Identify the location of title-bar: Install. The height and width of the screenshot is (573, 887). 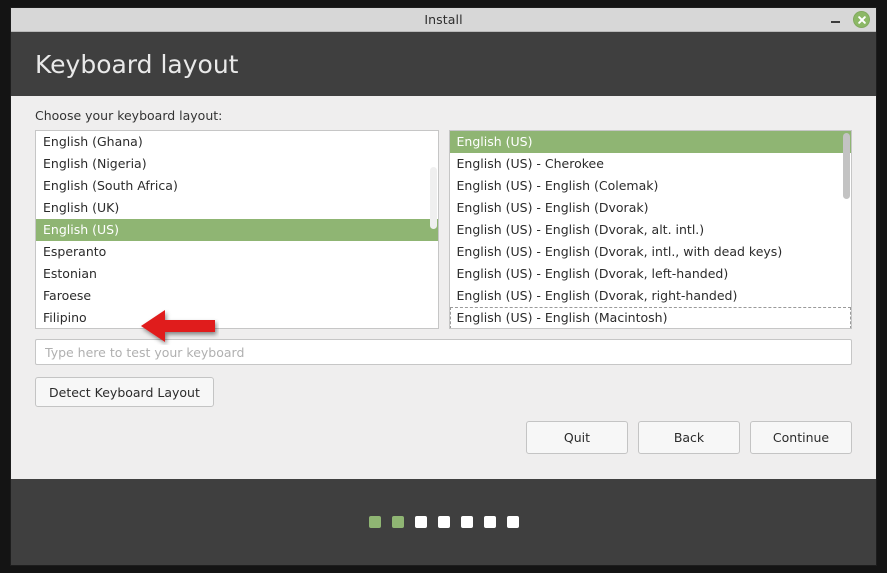
(443, 20).